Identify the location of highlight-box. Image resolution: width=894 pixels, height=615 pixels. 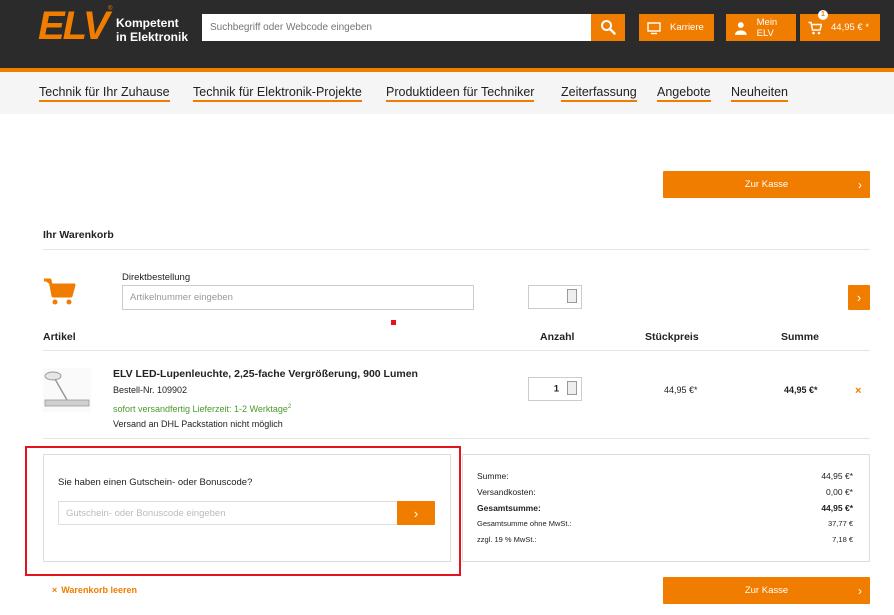
(243, 511).